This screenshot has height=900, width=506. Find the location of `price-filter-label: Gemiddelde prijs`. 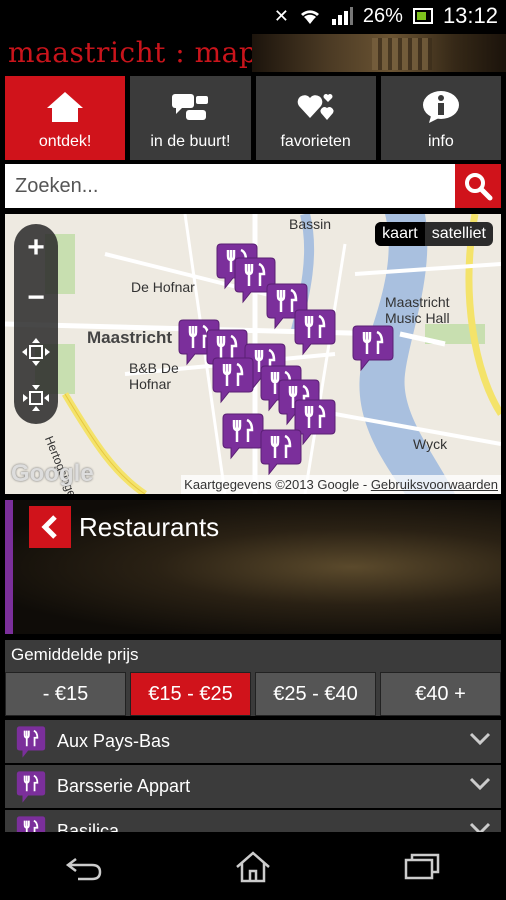

price-filter-label: Gemiddelde prijs is located at coordinates (75, 654).